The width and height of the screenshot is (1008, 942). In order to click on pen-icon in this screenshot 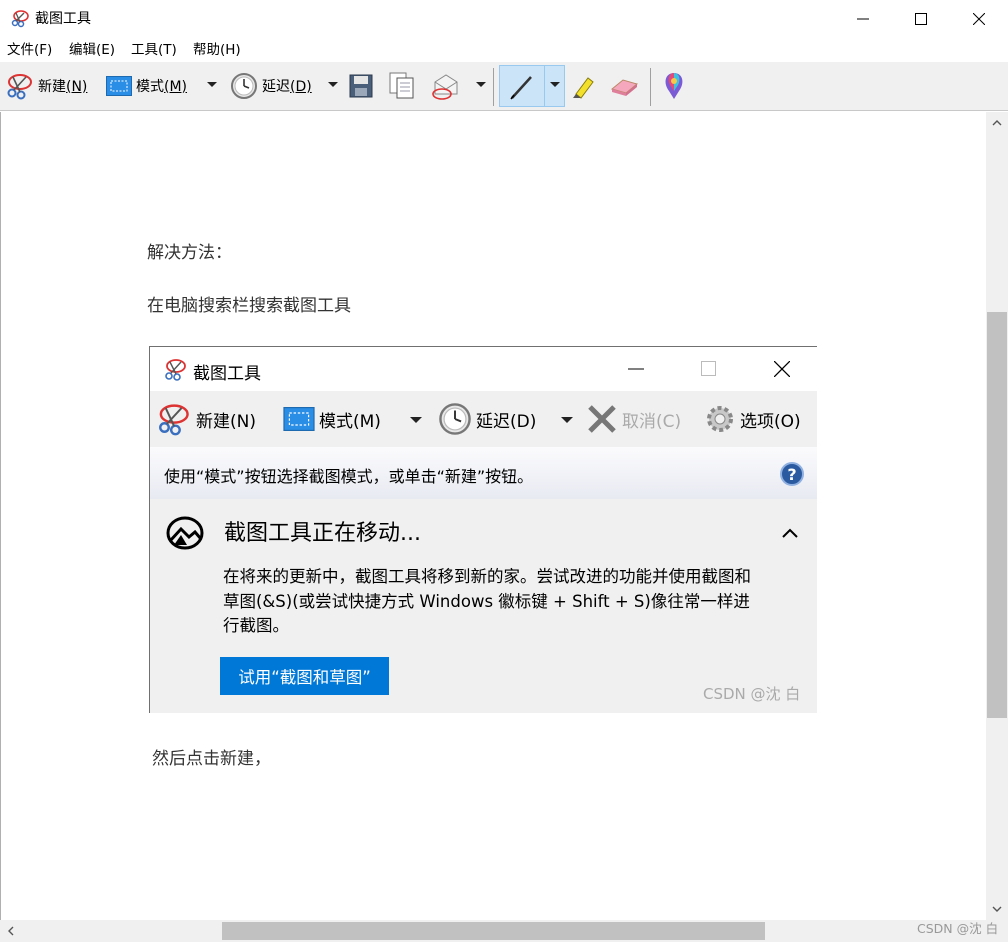, I will do `click(521, 88)`.